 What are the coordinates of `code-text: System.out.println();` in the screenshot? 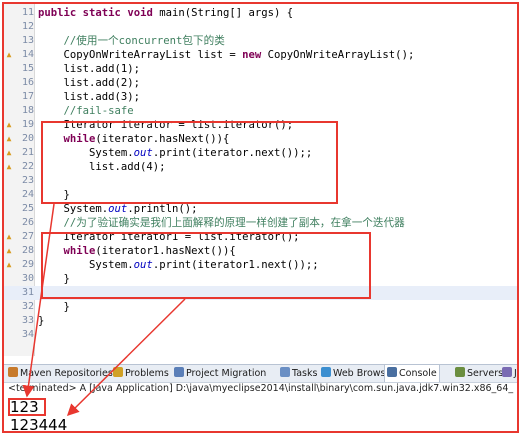 It's located at (118, 209).